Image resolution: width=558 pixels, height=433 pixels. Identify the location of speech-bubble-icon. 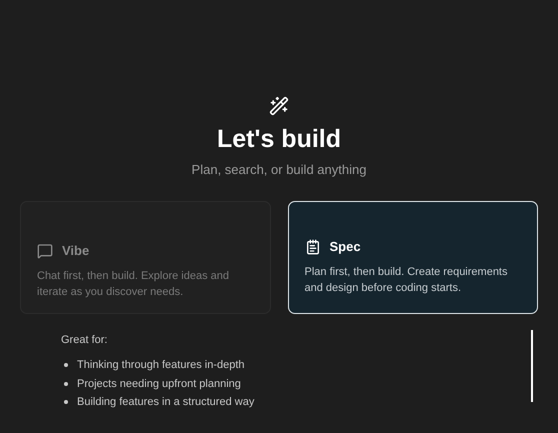
(45, 250).